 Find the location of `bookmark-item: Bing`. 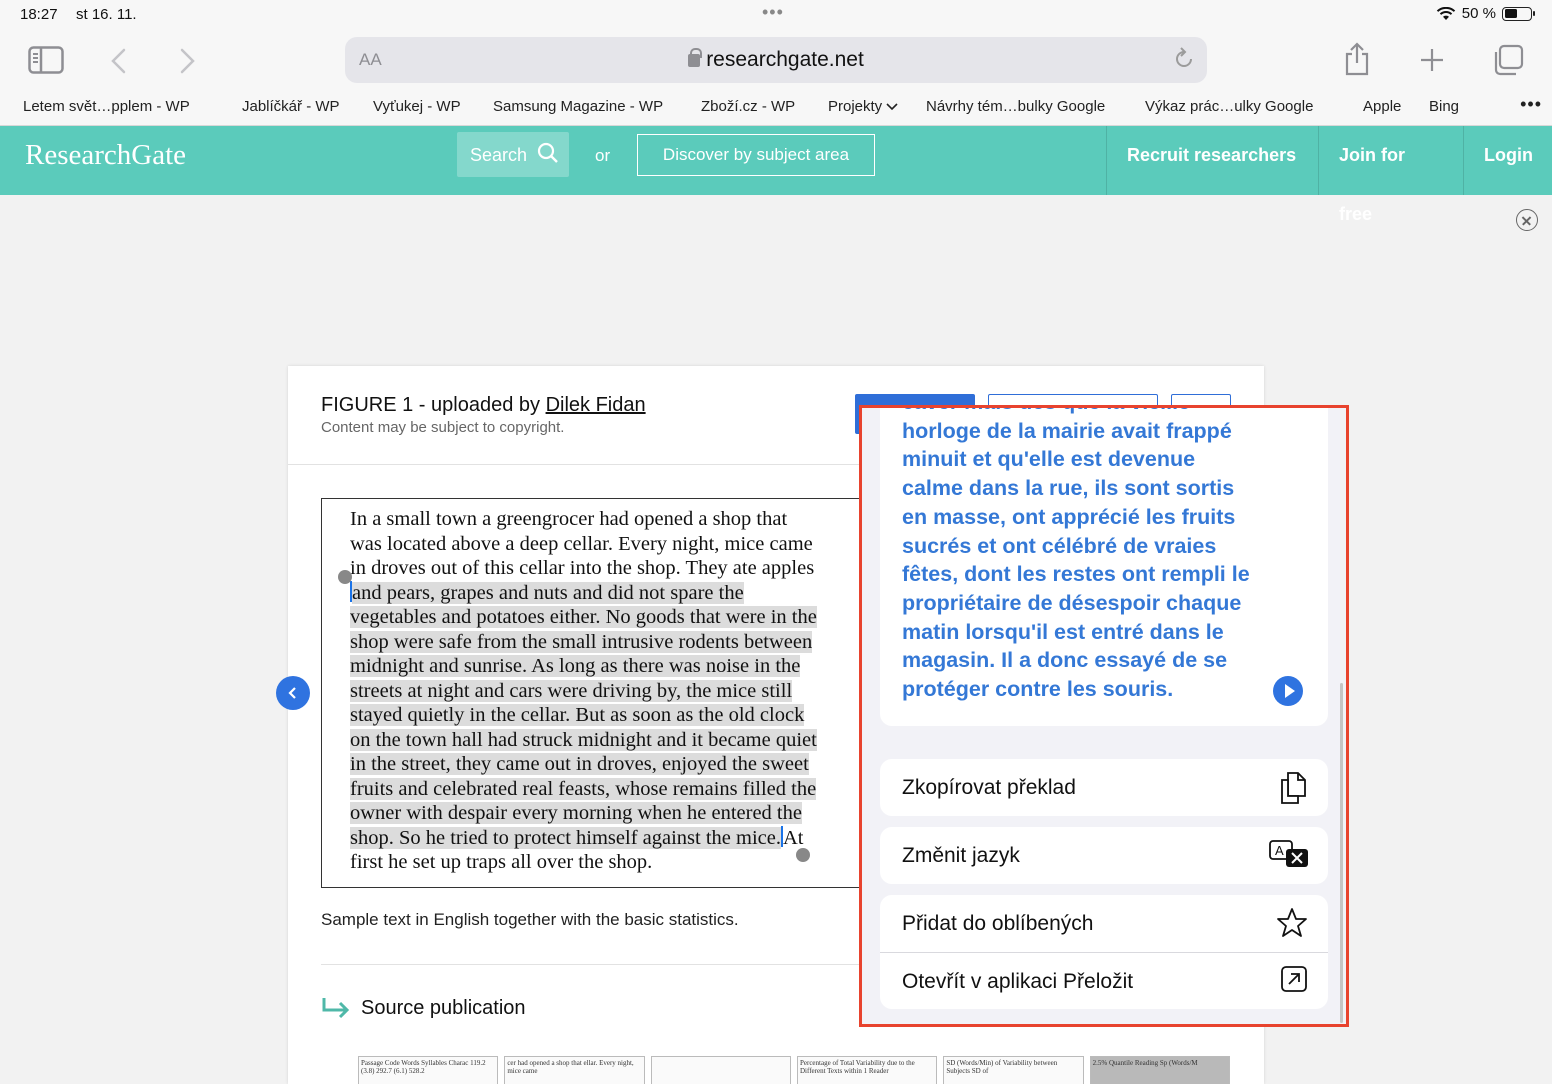

bookmark-item: Bing is located at coordinates (1444, 106).